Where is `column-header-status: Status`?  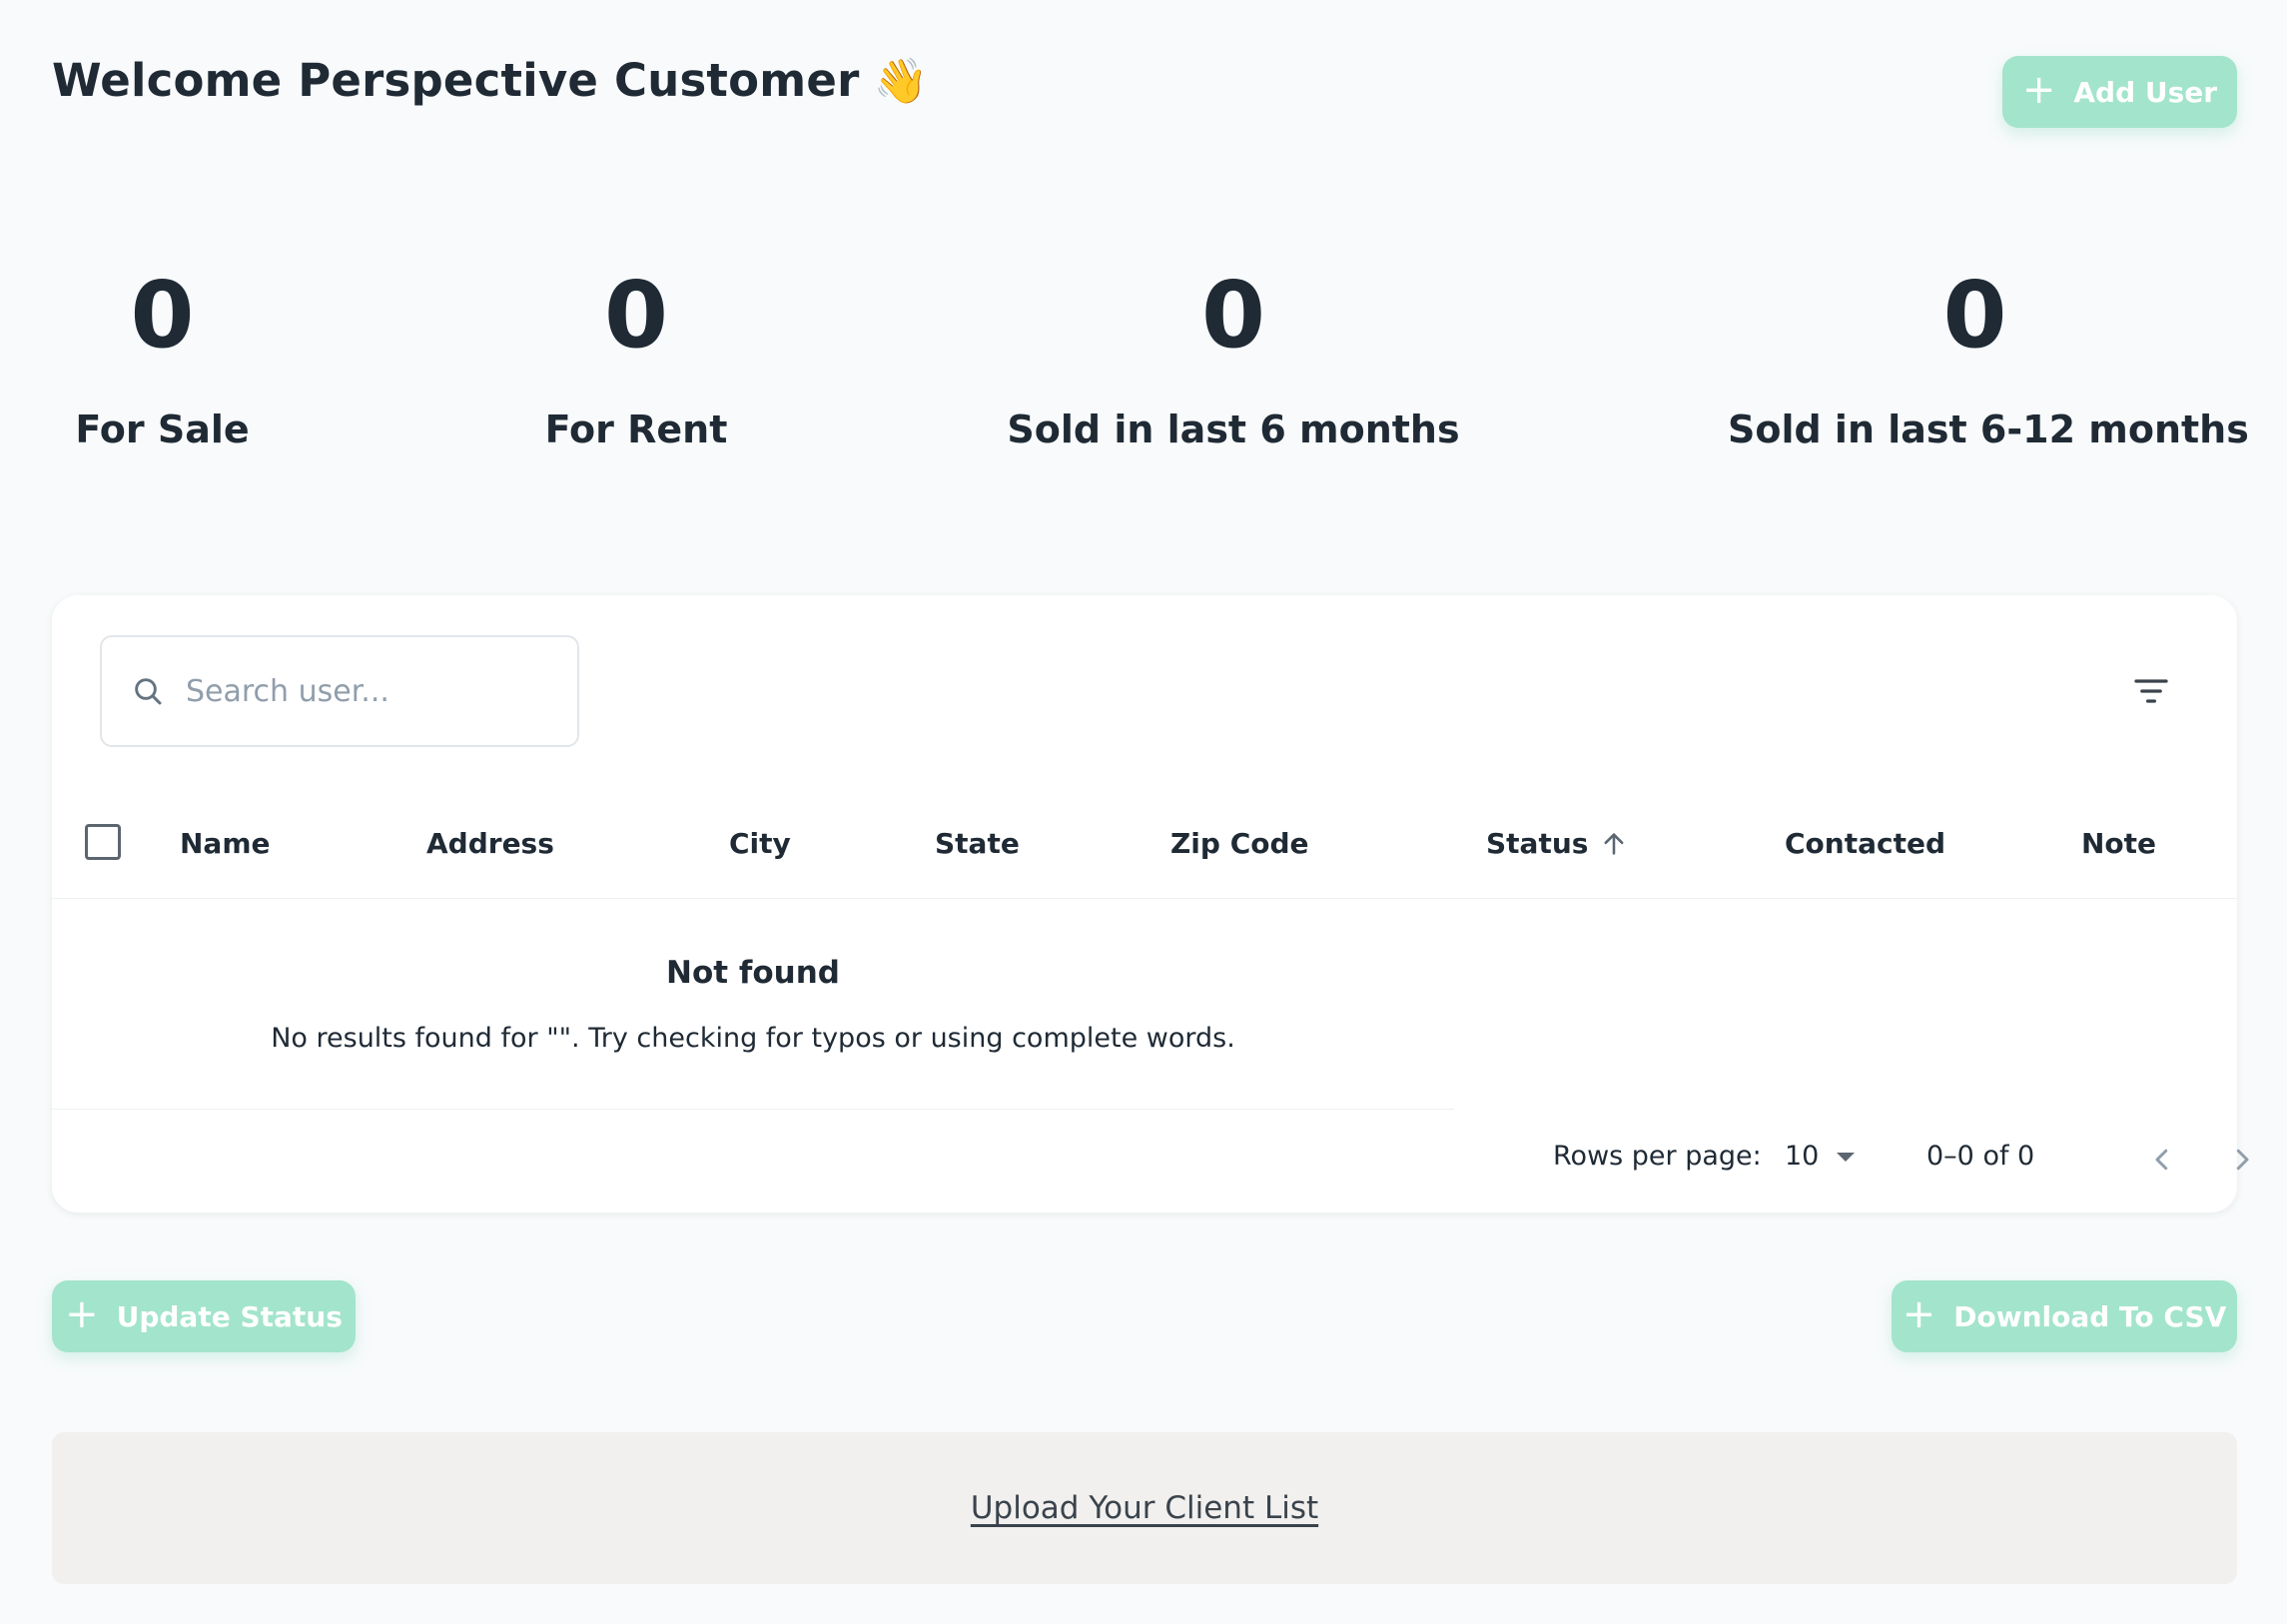
column-header-status: Status is located at coordinates (1557, 843).